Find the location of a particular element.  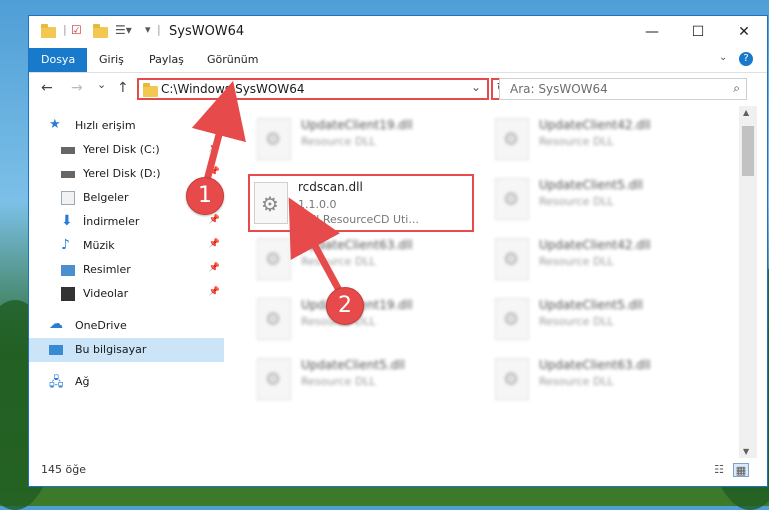

annotation-arrows is located at coordinates (267, 187).